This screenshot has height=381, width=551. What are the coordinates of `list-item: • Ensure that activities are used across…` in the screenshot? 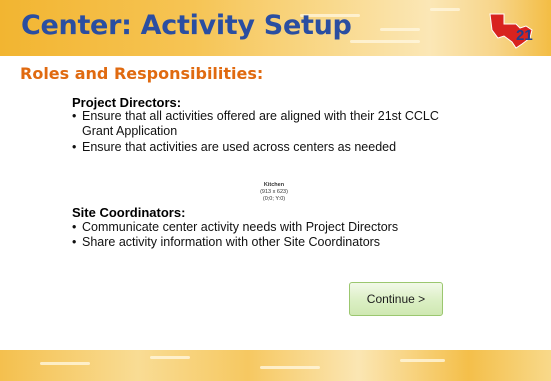 It's located at (272, 147).